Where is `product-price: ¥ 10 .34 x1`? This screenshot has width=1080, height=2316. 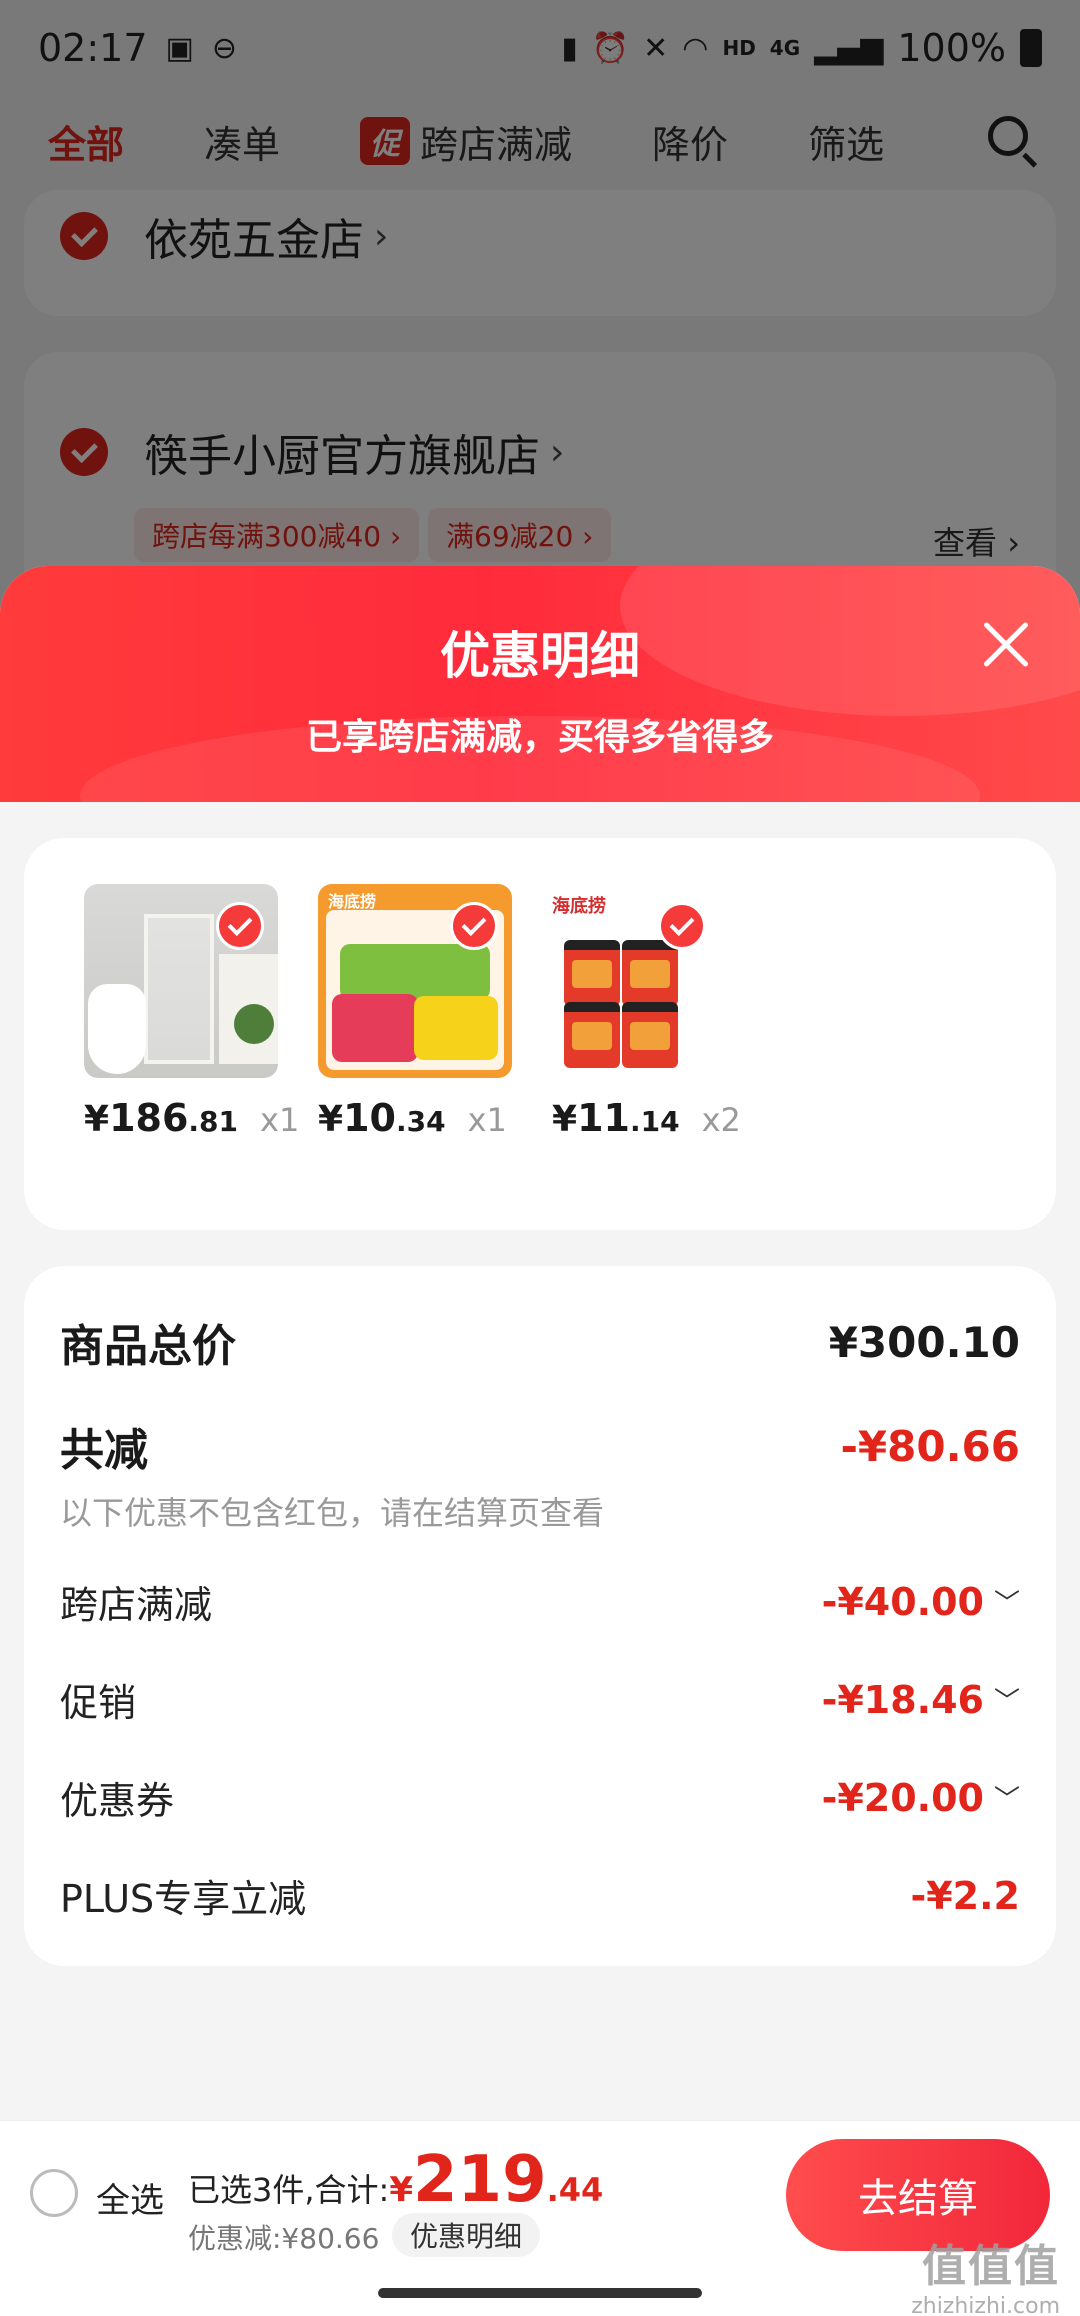
product-price: ¥ 10 .34 x1 is located at coordinates (412, 1118).